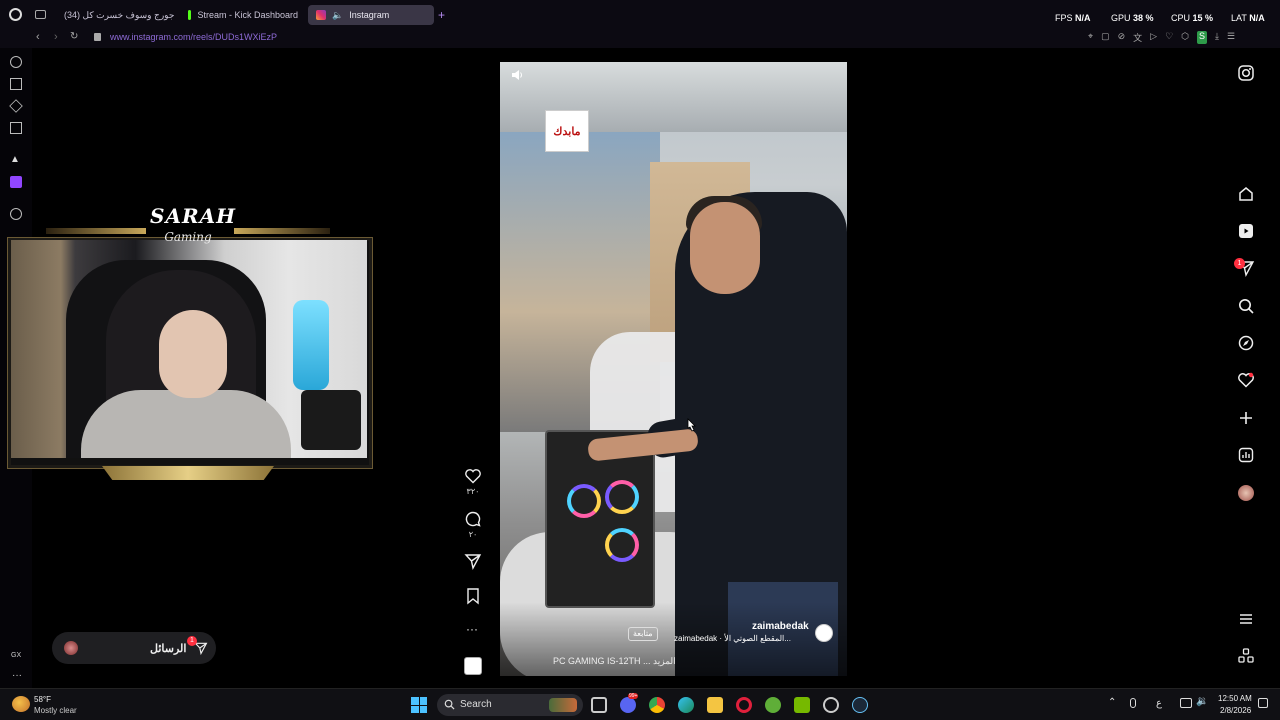  What do you see at coordinates (1246, 194) in the screenshot?
I see `home-icon` at bounding box center [1246, 194].